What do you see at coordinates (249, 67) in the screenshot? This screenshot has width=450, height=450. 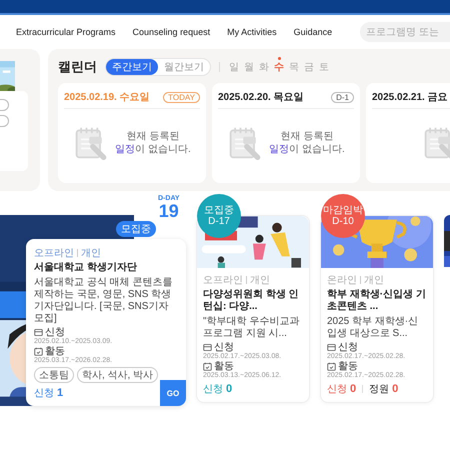 I see `weekday-tab: 월` at bounding box center [249, 67].